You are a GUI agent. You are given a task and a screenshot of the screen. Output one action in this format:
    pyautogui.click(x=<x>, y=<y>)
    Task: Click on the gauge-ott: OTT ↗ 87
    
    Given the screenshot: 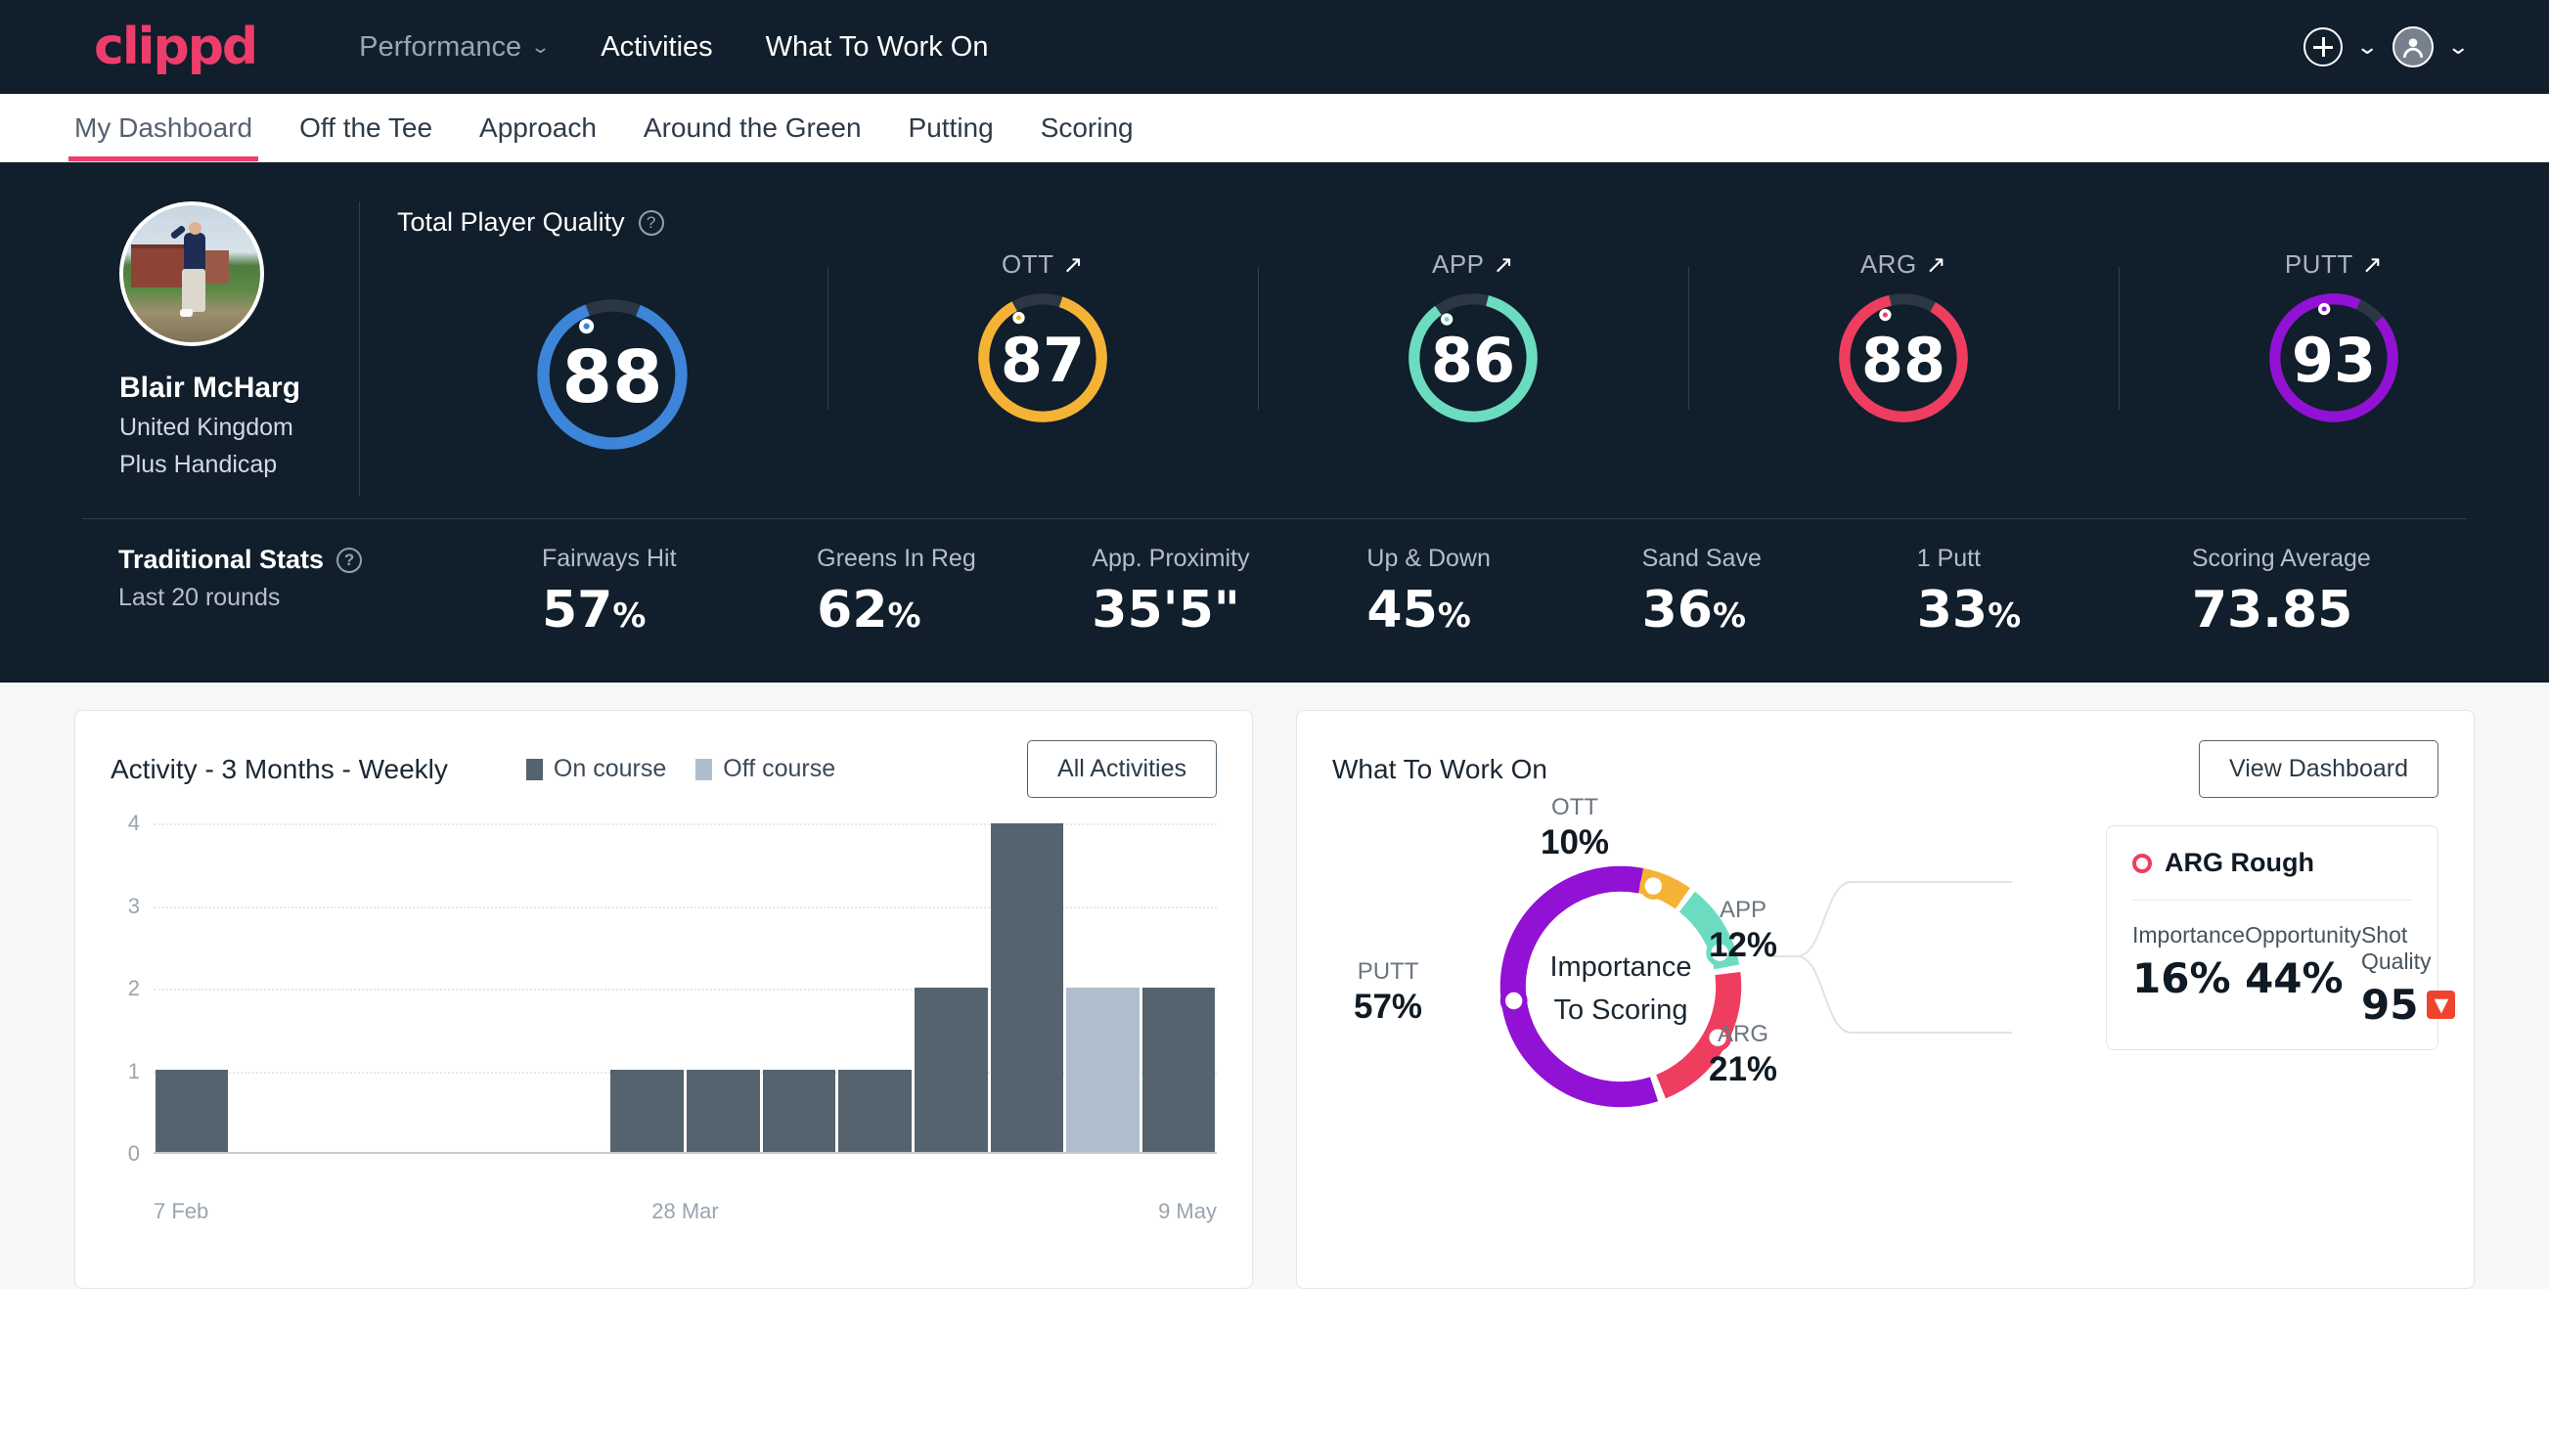 What is the action you would take?
    pyautogui.click(x=1043, y=340)
    